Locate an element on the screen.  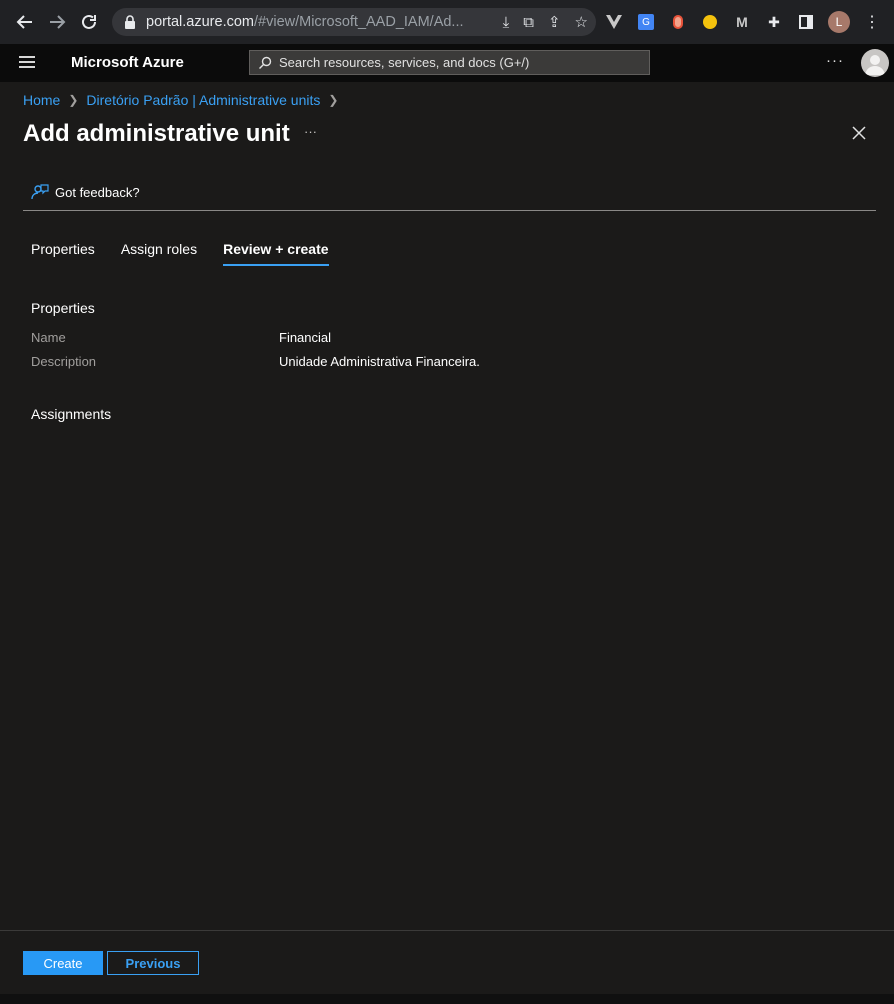
description-value: Unidade Administrativa Financeira. is located at coordinates (379, 361).